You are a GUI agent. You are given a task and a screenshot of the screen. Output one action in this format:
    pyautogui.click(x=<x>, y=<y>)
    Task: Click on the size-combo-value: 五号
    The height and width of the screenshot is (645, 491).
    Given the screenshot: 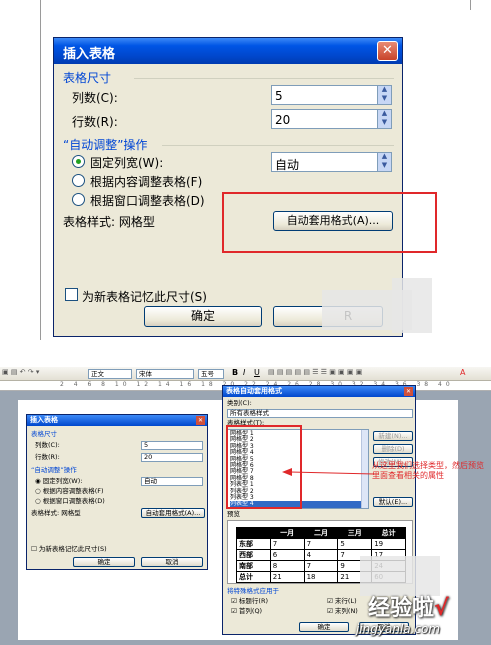 What is the action you would take?
    pyautogui.click(x=207, y=374)
    